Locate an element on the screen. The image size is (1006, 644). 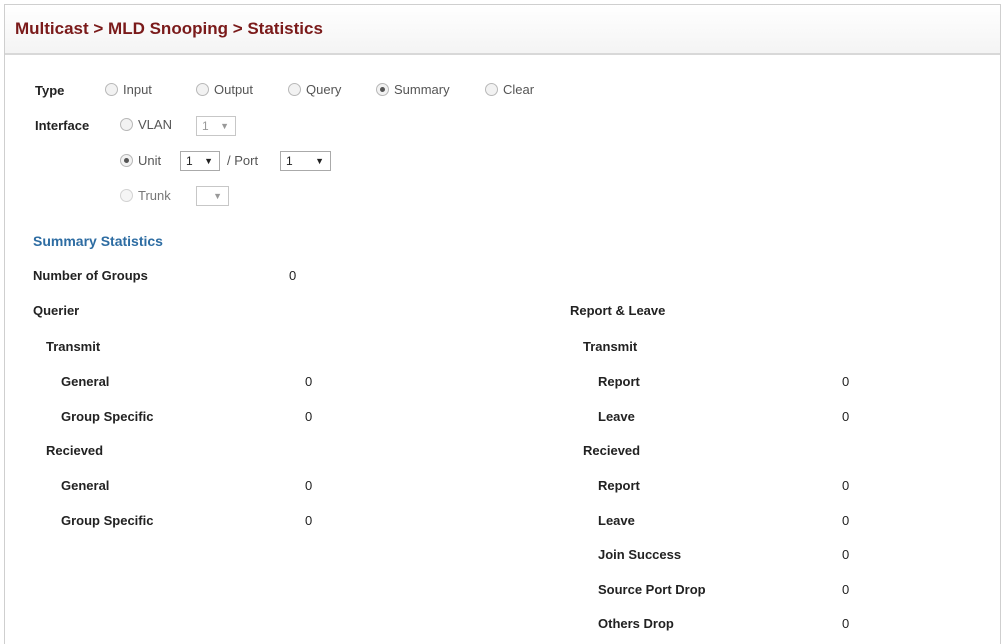
querier-rx-general-label: General is located at coordinates (85, 485).